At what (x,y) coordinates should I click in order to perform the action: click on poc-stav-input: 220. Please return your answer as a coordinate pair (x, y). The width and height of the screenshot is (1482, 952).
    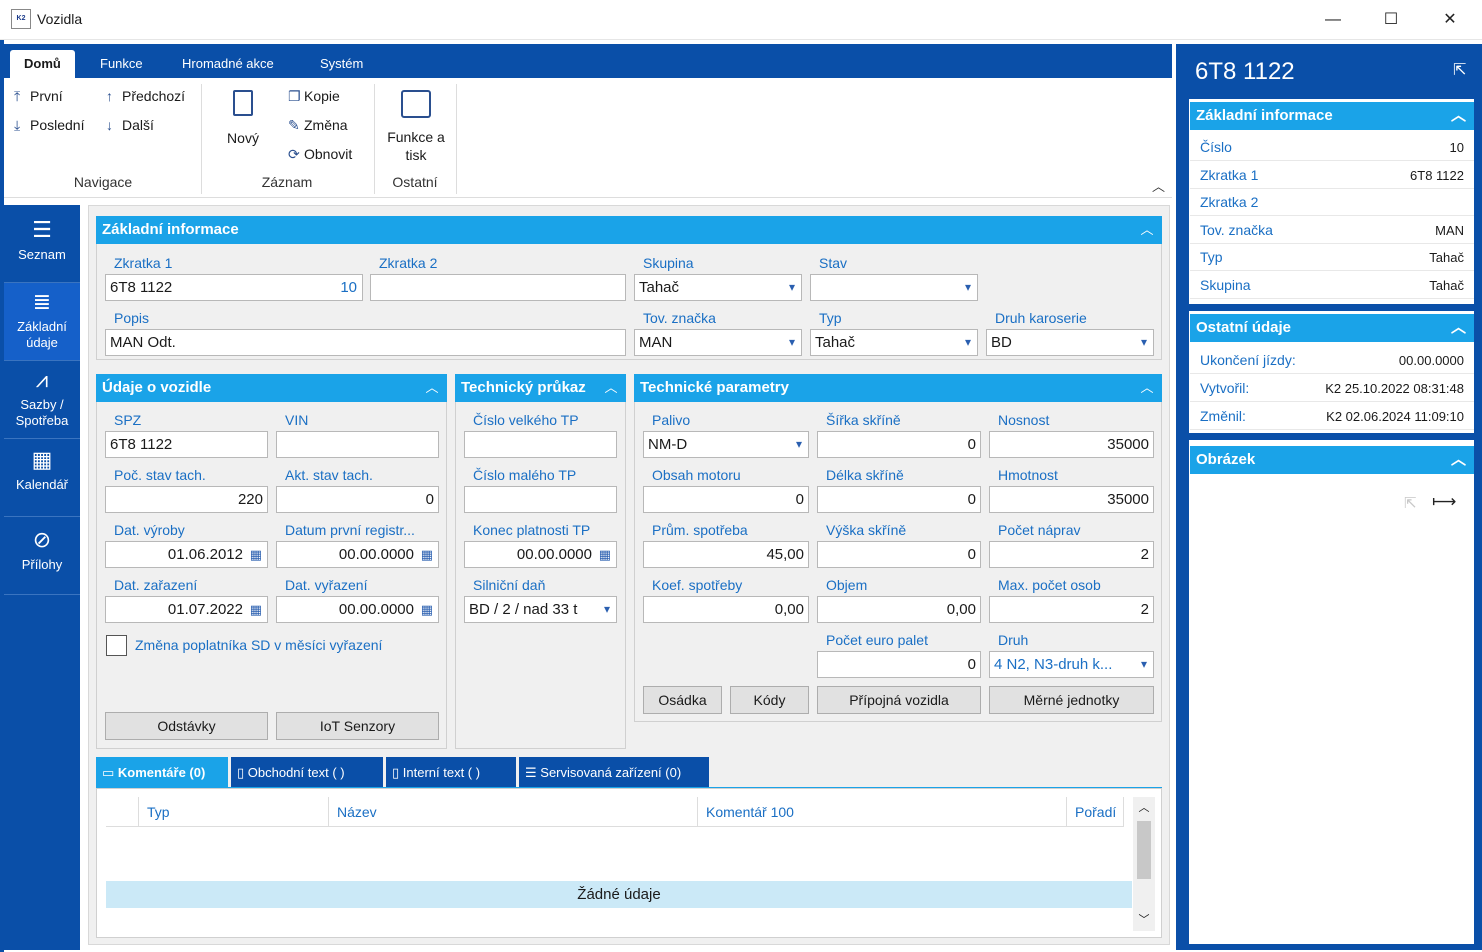
    Looking at the image, I should click on (186, 499).